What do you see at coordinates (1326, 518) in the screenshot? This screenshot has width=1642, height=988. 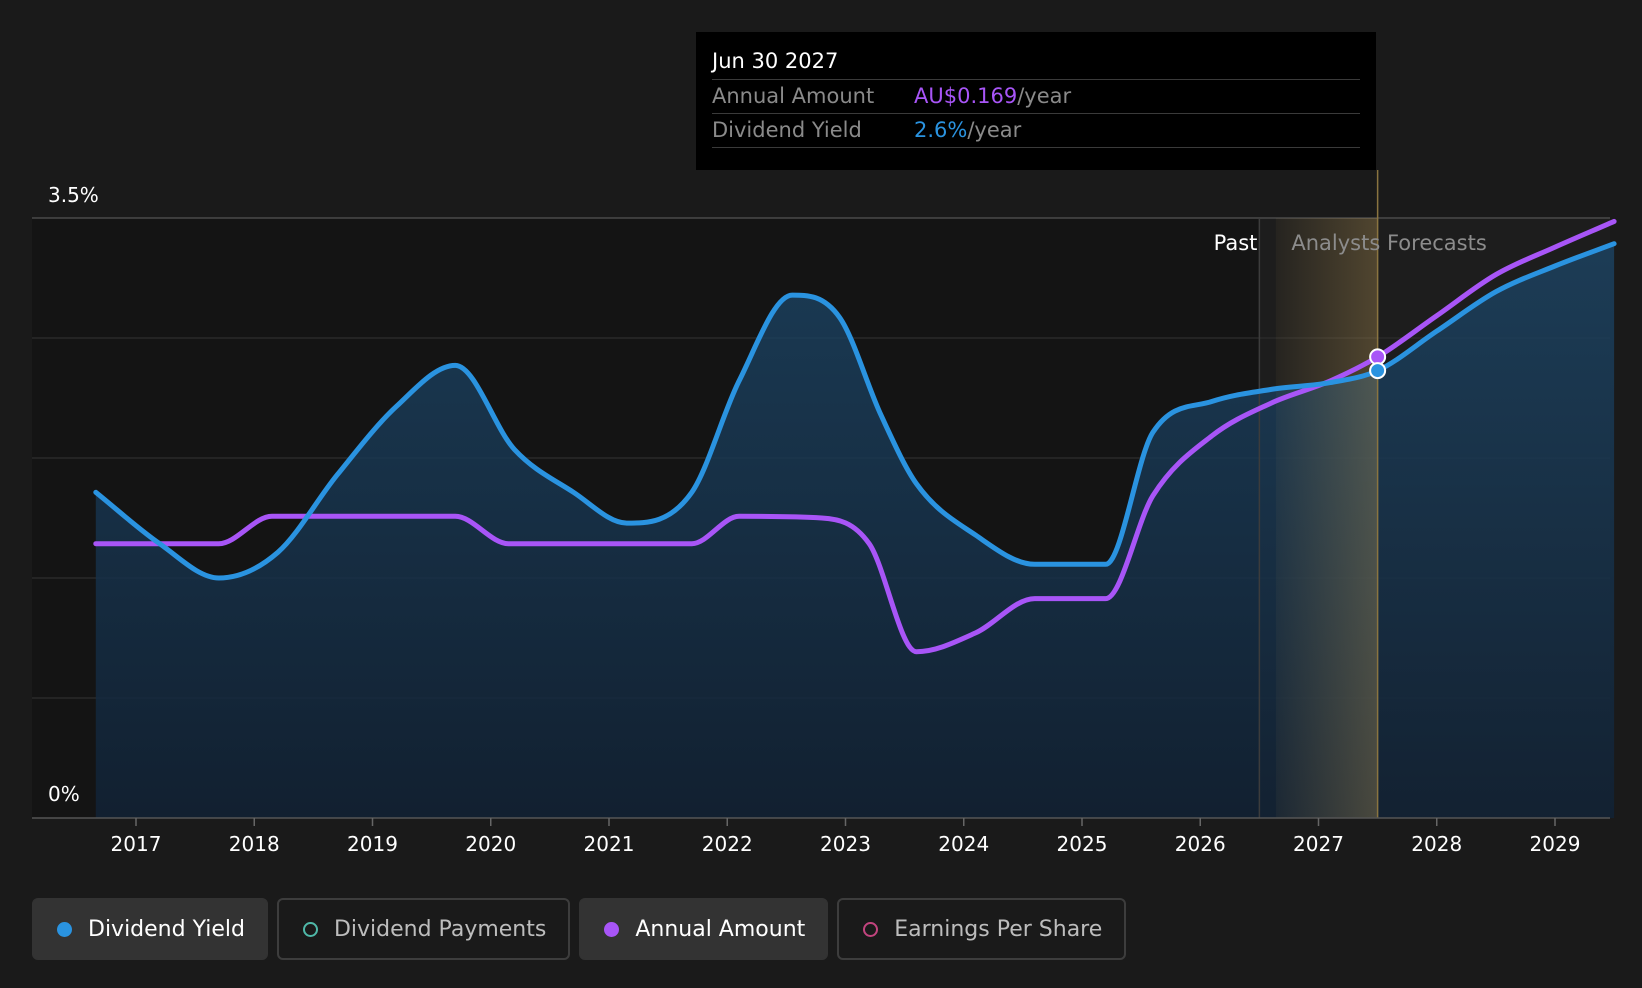 I see `hover-highlight-band` at bounding box center [1326, 518].